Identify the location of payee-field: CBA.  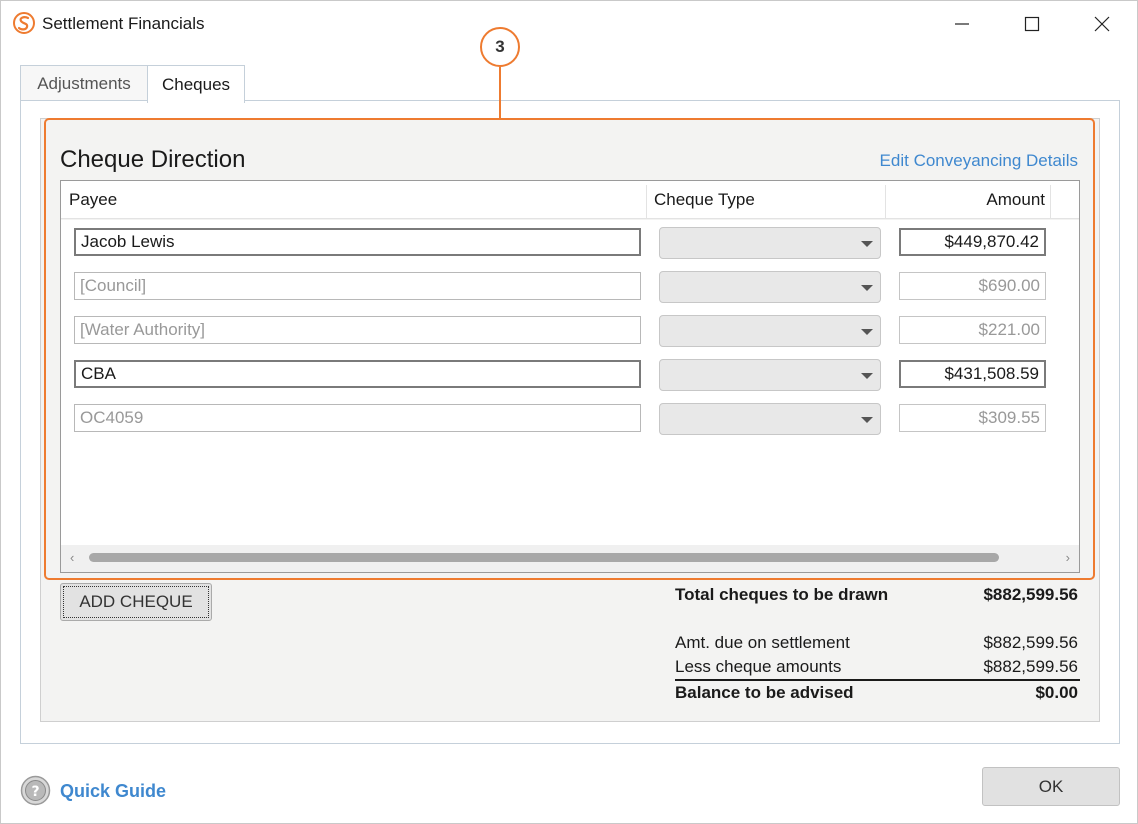
(357, 374).